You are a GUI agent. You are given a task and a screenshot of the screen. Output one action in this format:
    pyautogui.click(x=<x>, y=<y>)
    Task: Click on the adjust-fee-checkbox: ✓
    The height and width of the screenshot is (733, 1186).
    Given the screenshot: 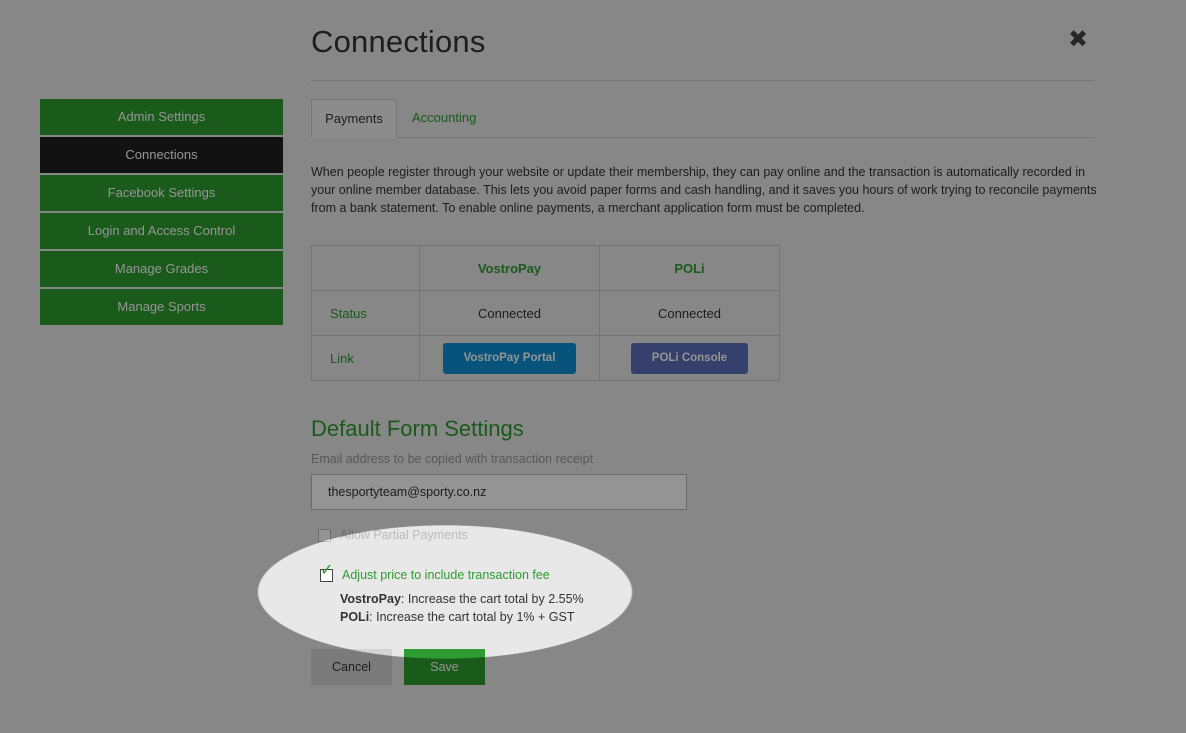 What is the action you would take?
    pyautogui.click(x=326, y=572)
    